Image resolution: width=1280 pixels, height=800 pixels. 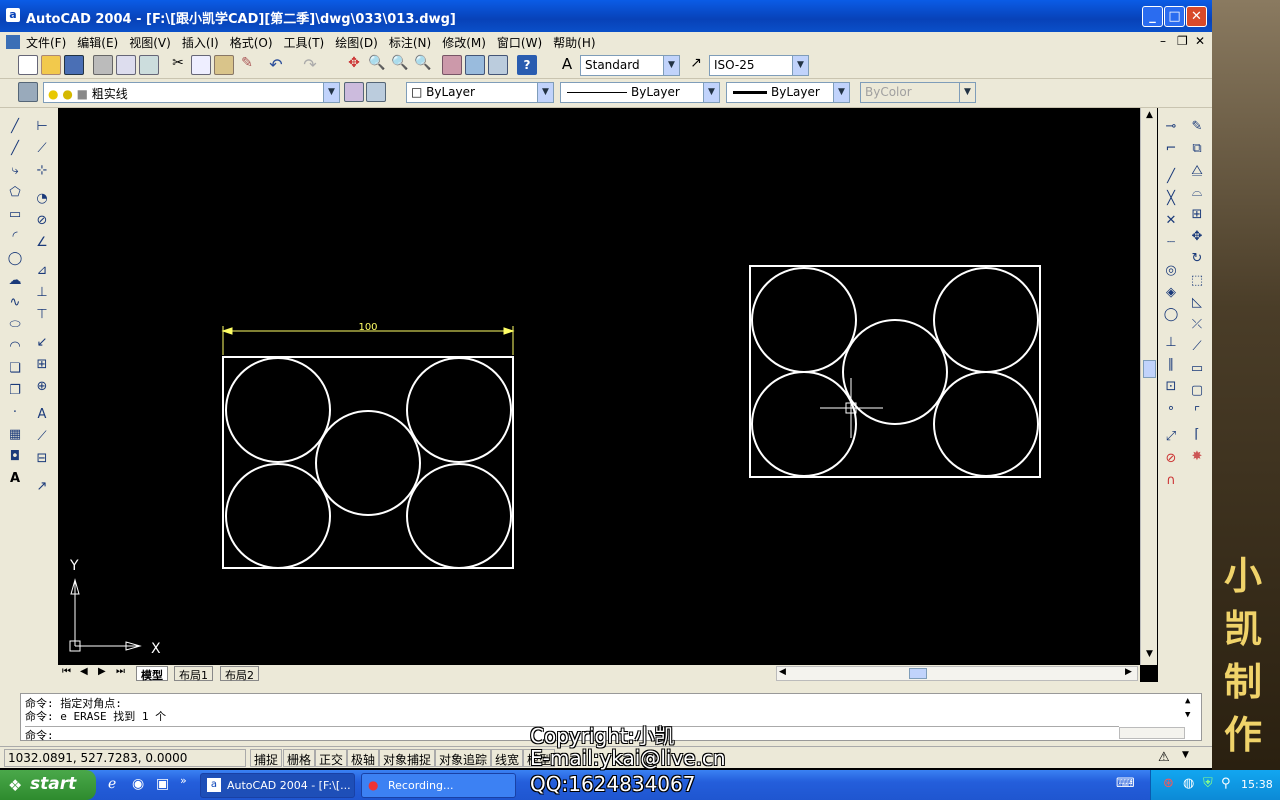 What do you see at coordinates (15, 281) in the screenshot?
I see `revision-cloud-icon: ☁` at bounding box center [15, 281].